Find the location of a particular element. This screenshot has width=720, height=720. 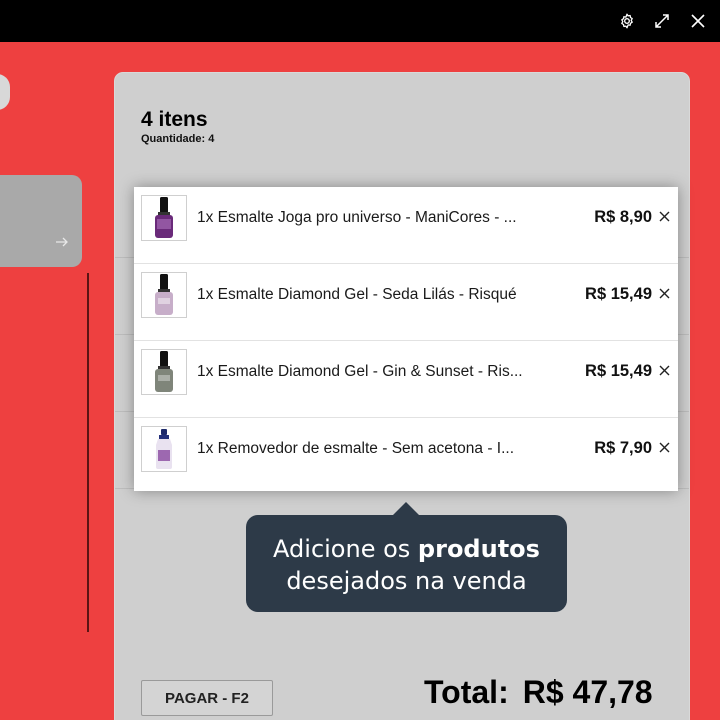

window-titlebar is located at coordinates (360, 21).